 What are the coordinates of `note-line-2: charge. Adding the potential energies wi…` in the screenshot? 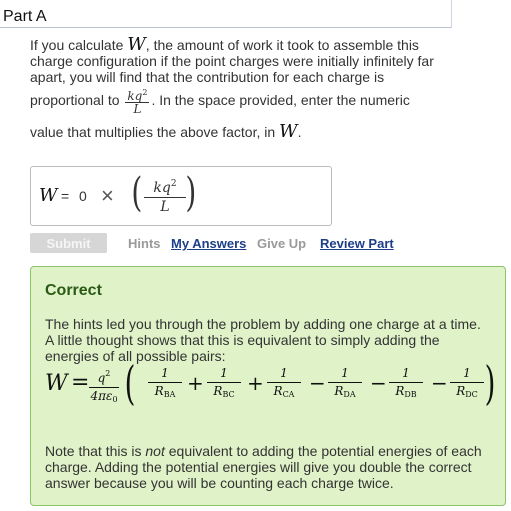 It's located at (258, 467).